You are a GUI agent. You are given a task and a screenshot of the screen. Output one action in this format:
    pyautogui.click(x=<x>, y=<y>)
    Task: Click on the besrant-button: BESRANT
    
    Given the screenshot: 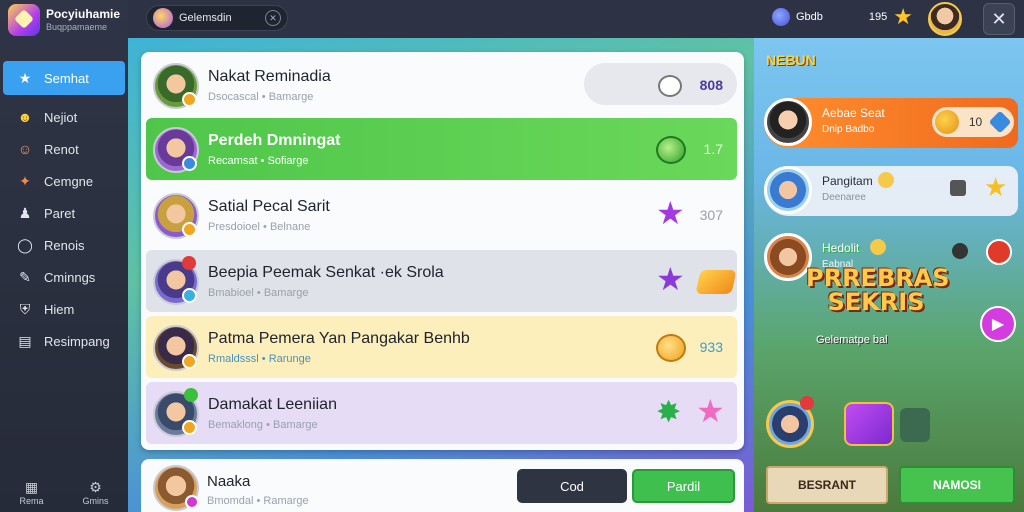 What is the action you would take?
    pyautogui.click(x=827, y=485)
    